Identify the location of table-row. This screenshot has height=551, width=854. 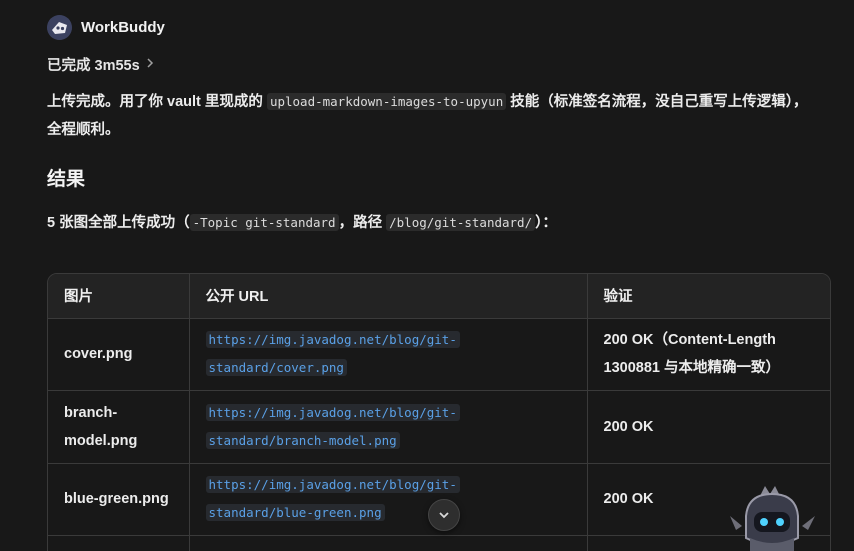
(439, 543).